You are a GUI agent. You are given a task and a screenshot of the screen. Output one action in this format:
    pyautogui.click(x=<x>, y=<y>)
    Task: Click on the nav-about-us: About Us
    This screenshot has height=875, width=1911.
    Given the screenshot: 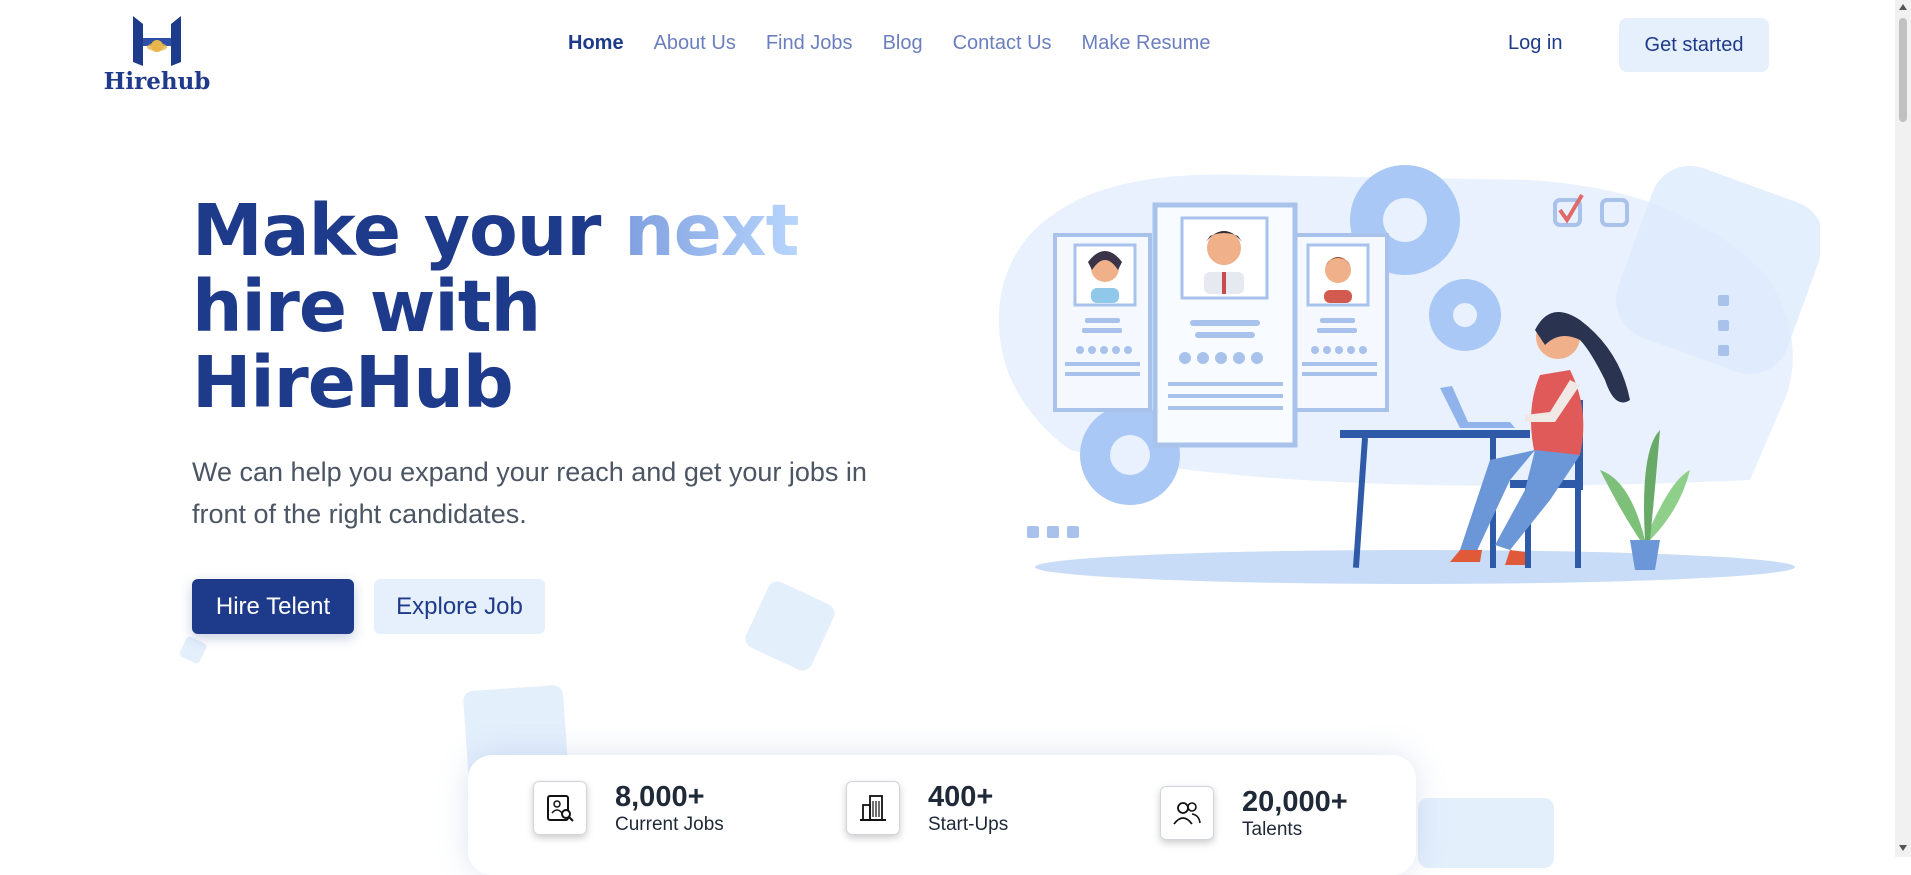 What is the action you would take?
    pyautogui.click(x=695, y=43)
    